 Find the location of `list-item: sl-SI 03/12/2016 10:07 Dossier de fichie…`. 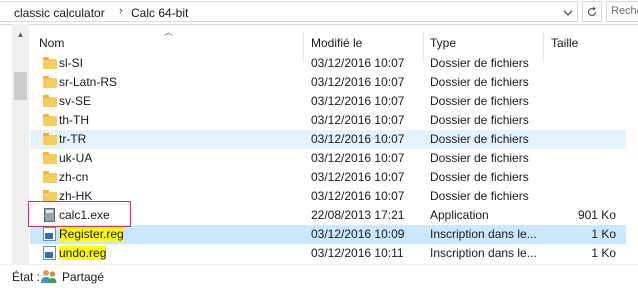

list-item: sl-SI 03/12/2016 10:07 Dossier de fichie… is located at coordinates (328, 63).